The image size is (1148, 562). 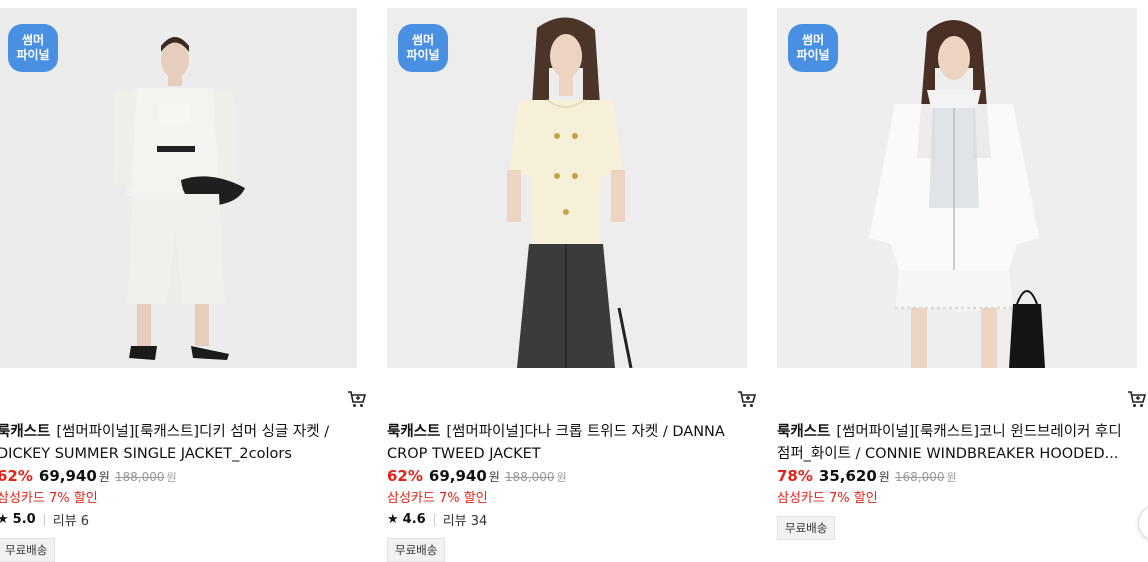 What do you see at coordinates (795, 476) in the screenshot?
I see `discount-rate: 78%` at bounding box center [795, 476].